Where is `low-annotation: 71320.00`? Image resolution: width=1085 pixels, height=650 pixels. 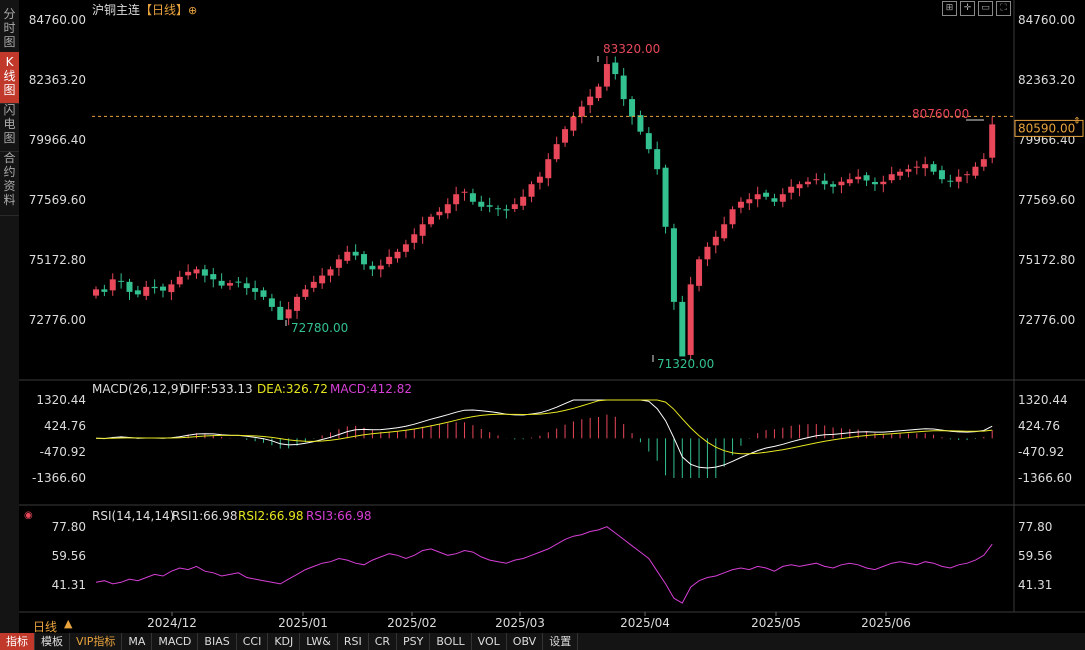 low-annotation: 71320.00 is located at coordinates (685, 364).